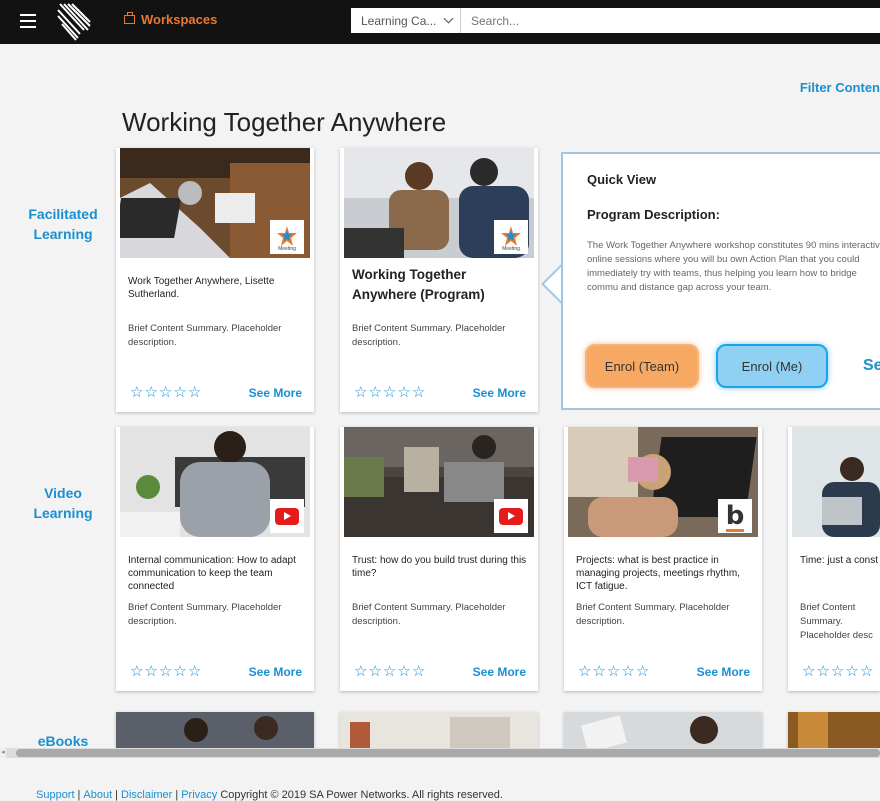 The width and height of the screenshot is (880, 801). Describe the element at coordinates (670, 20) in the screenshot. I see `search-input` at that location.